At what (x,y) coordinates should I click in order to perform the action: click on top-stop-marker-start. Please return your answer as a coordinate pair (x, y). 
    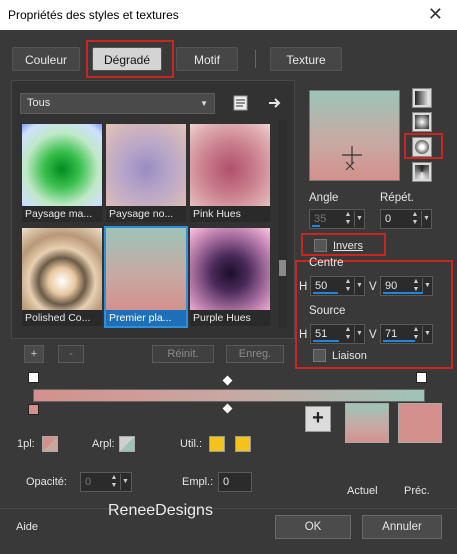
    Looking at the image, I should click on (33, 377).